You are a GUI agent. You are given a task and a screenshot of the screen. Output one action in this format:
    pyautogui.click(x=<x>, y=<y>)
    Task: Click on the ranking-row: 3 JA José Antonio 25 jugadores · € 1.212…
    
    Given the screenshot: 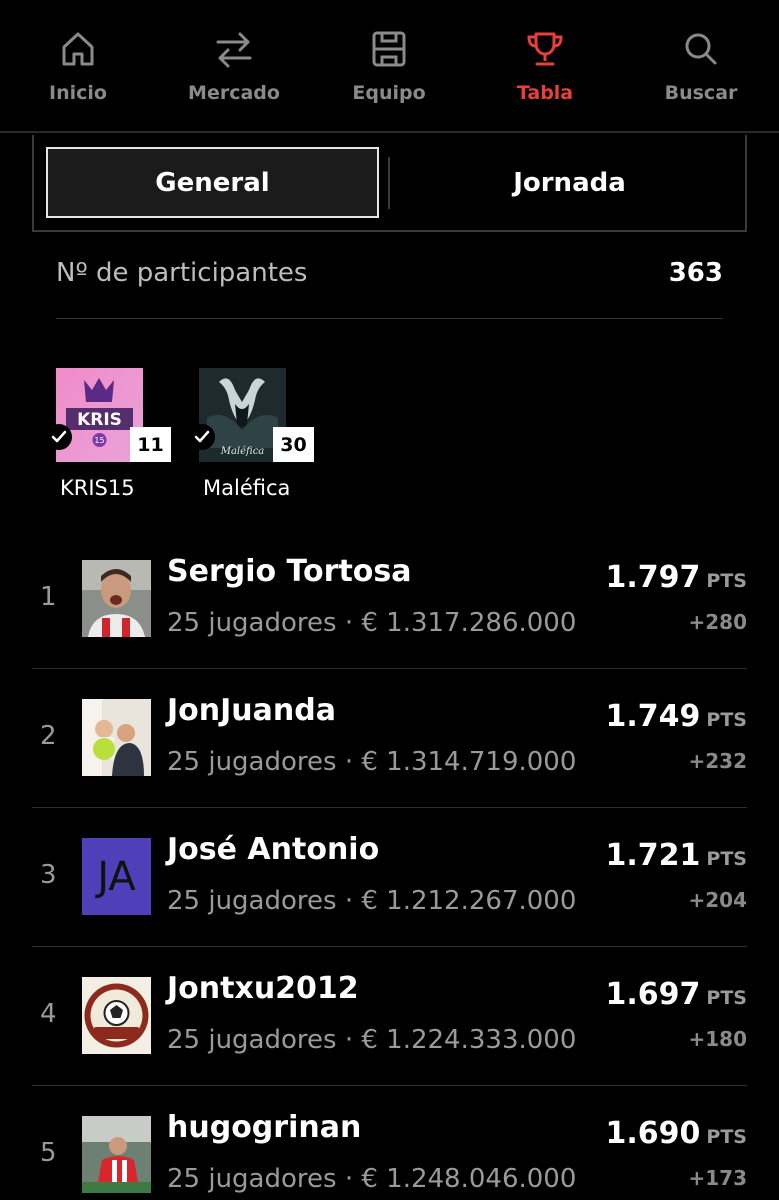 What is the action you would take?
    pyautogui.click(x=389, y=877)
    